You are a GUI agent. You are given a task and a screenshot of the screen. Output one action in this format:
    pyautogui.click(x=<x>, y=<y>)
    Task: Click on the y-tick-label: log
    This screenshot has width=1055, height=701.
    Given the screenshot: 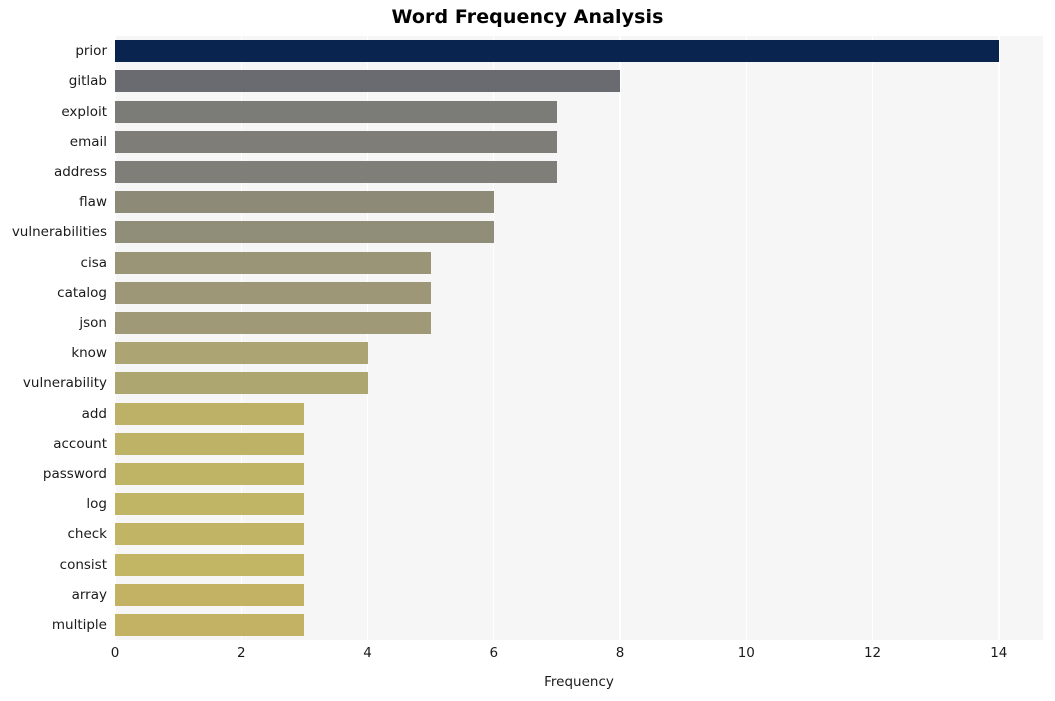 What is the action you would take?
    pyautogui.click(x=96, y=504)
    